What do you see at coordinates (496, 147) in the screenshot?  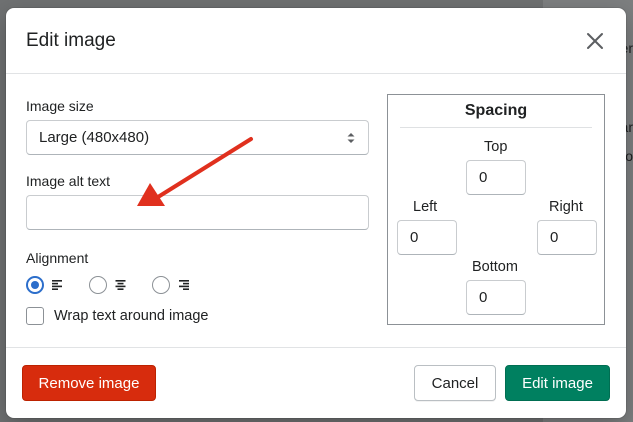 I see `spacing-top-label: Top` at bounding box center [496, 147].